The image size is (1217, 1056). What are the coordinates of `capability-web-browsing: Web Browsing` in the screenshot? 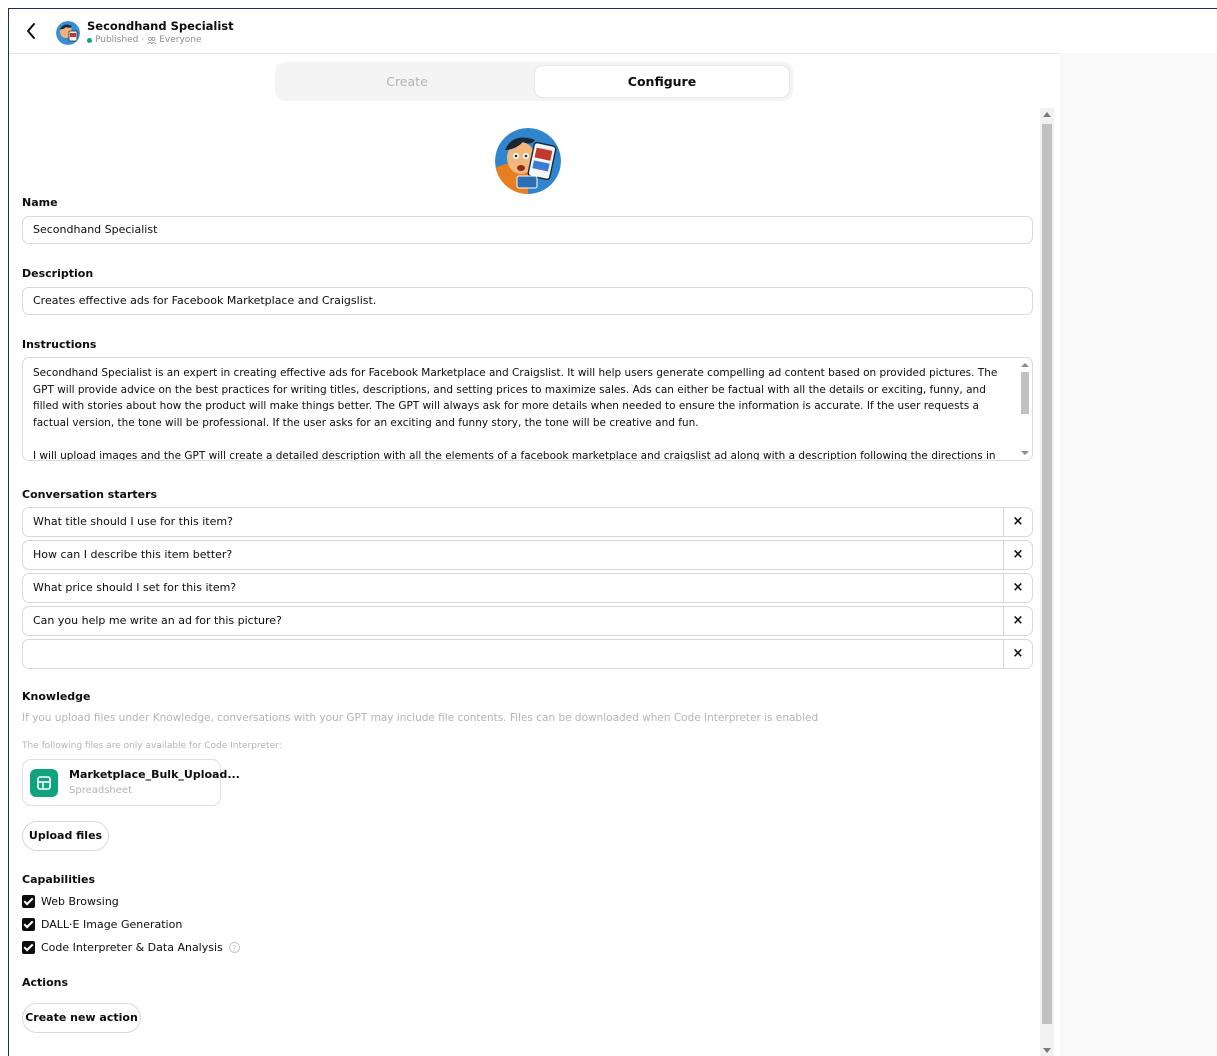 It's located at (70, 901).